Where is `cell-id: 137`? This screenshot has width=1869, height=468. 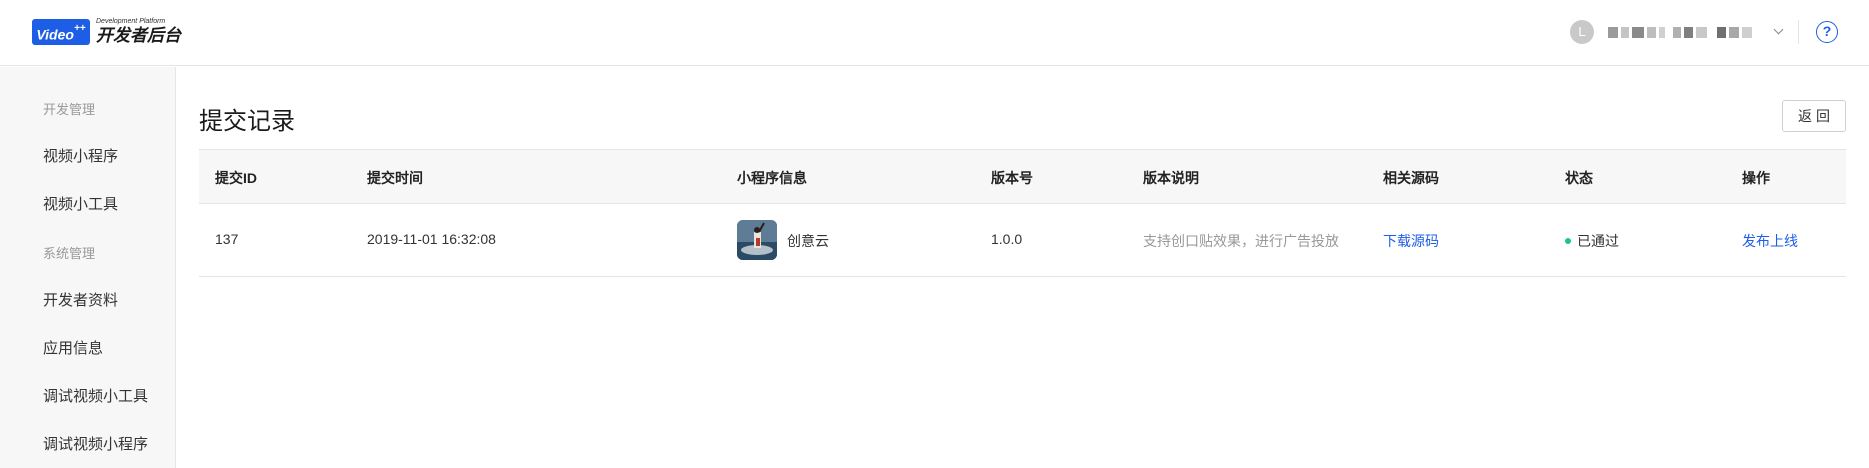
cell-id: 137 is located at coordinates (227, 239).